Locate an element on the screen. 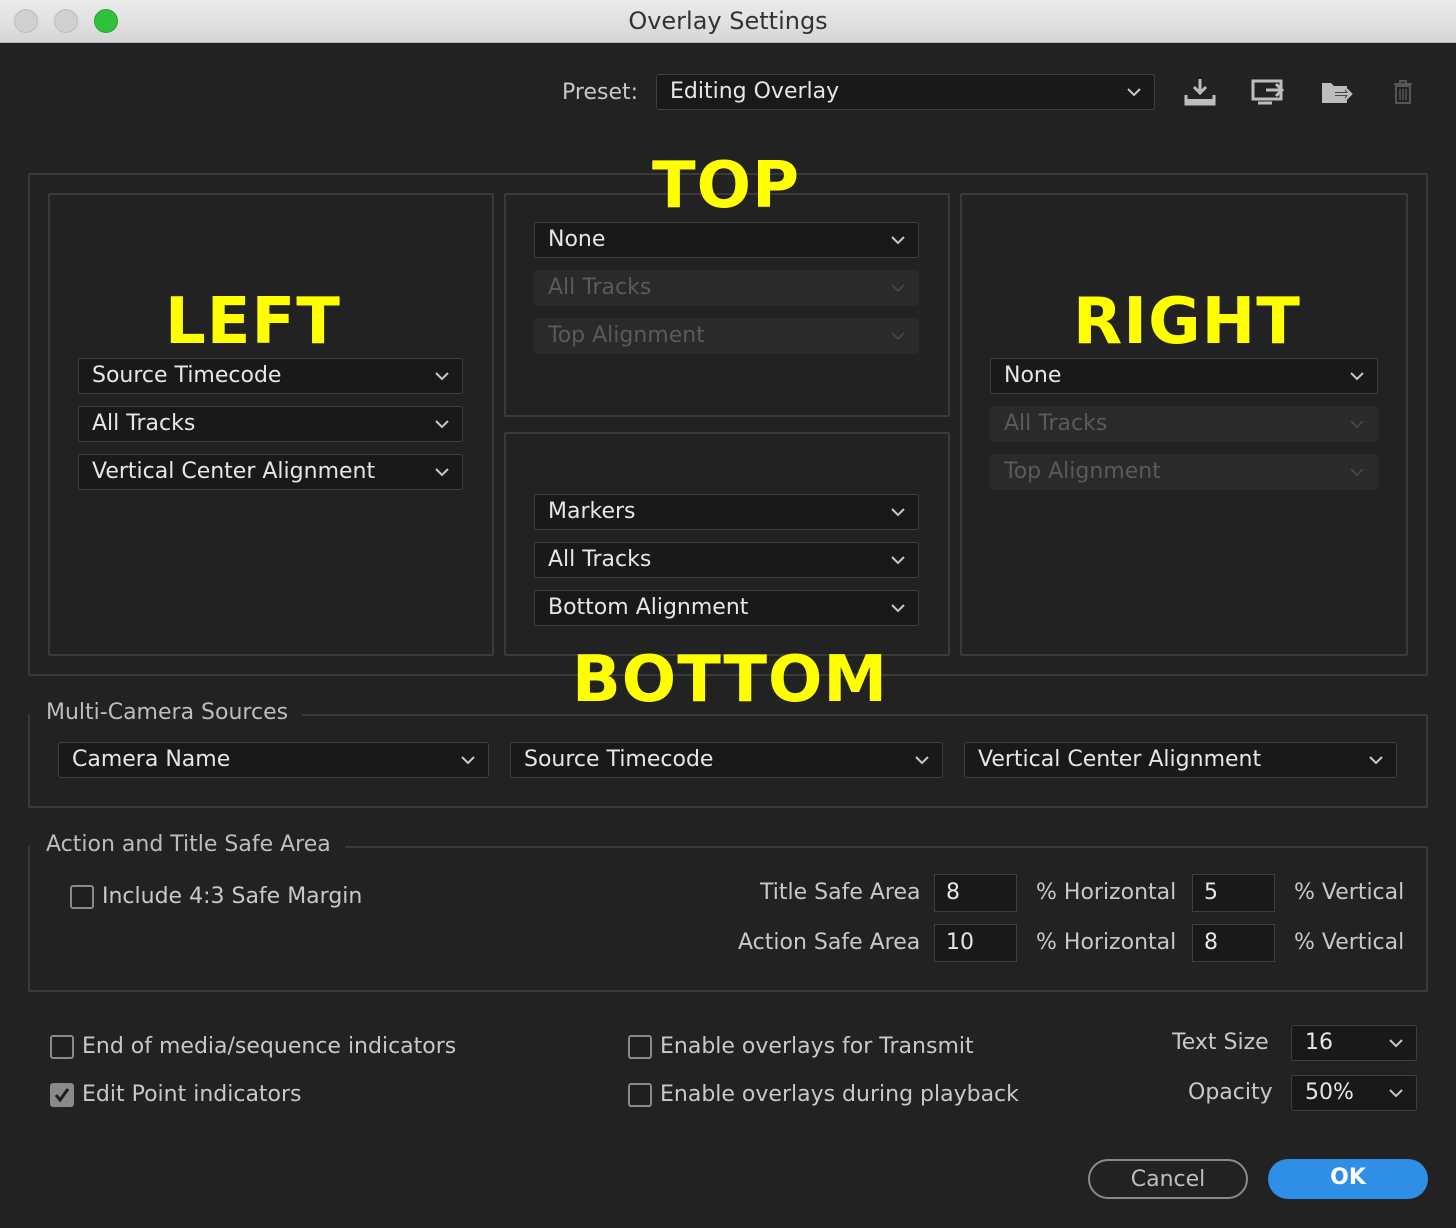 This screenshot has width=1456, height=1228. multicam-alignment-dropdown: Vertical Center Alignment is located at coordinates (1180, 760).